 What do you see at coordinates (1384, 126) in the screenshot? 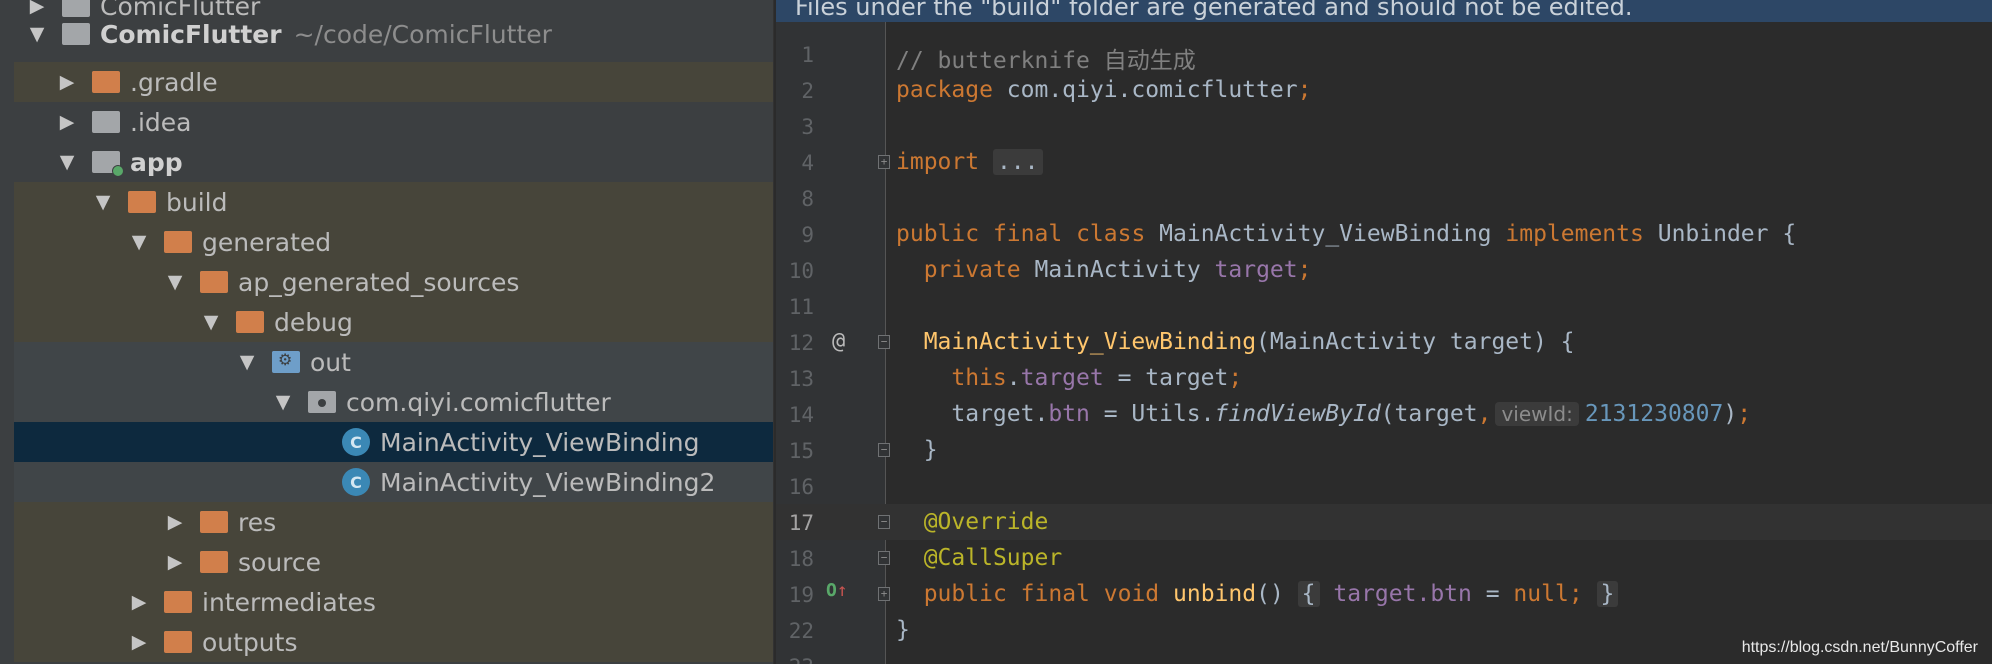
I see `code-line: 3` at bounding box center [1384, 126].